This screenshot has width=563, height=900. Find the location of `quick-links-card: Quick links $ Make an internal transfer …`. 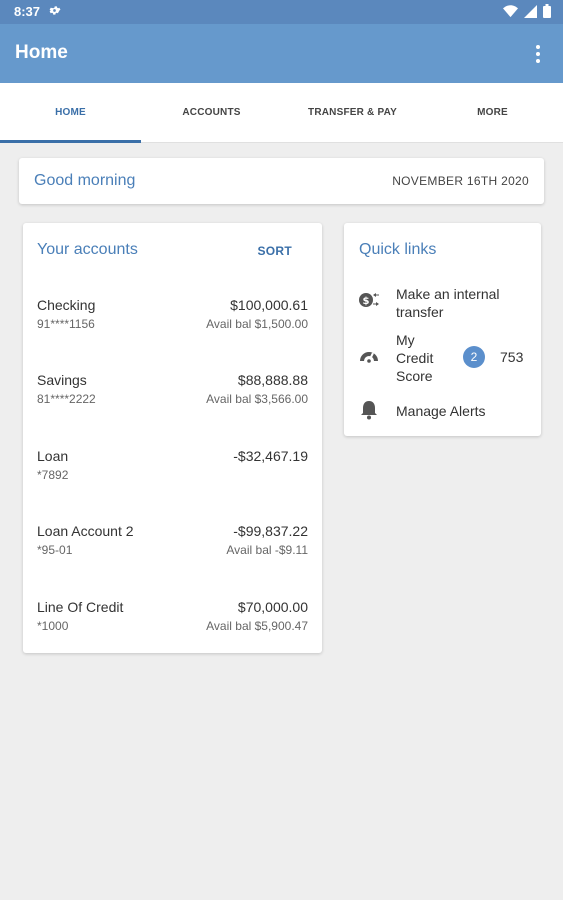

quick-links-card: Quick links $ Make an internal transfer … is located at coordinates (442, 329).